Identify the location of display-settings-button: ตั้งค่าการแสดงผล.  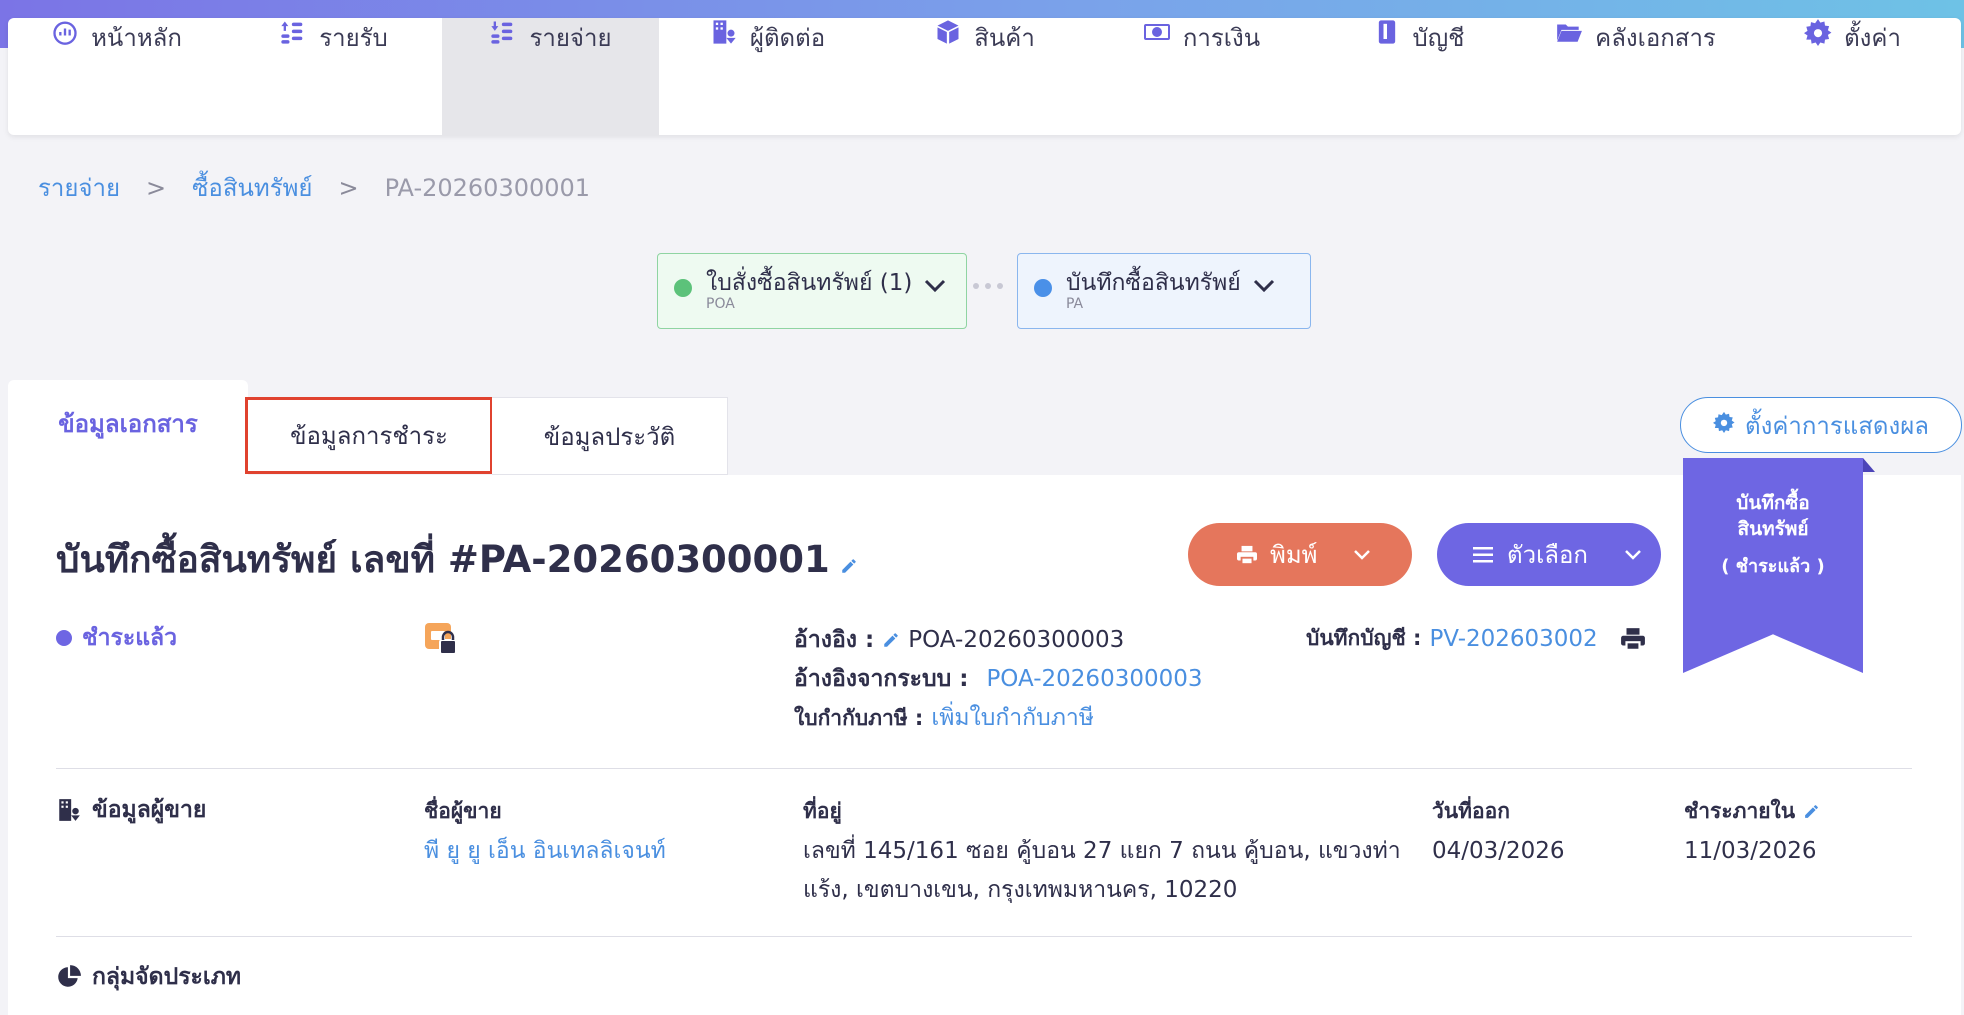
(1821, 425).